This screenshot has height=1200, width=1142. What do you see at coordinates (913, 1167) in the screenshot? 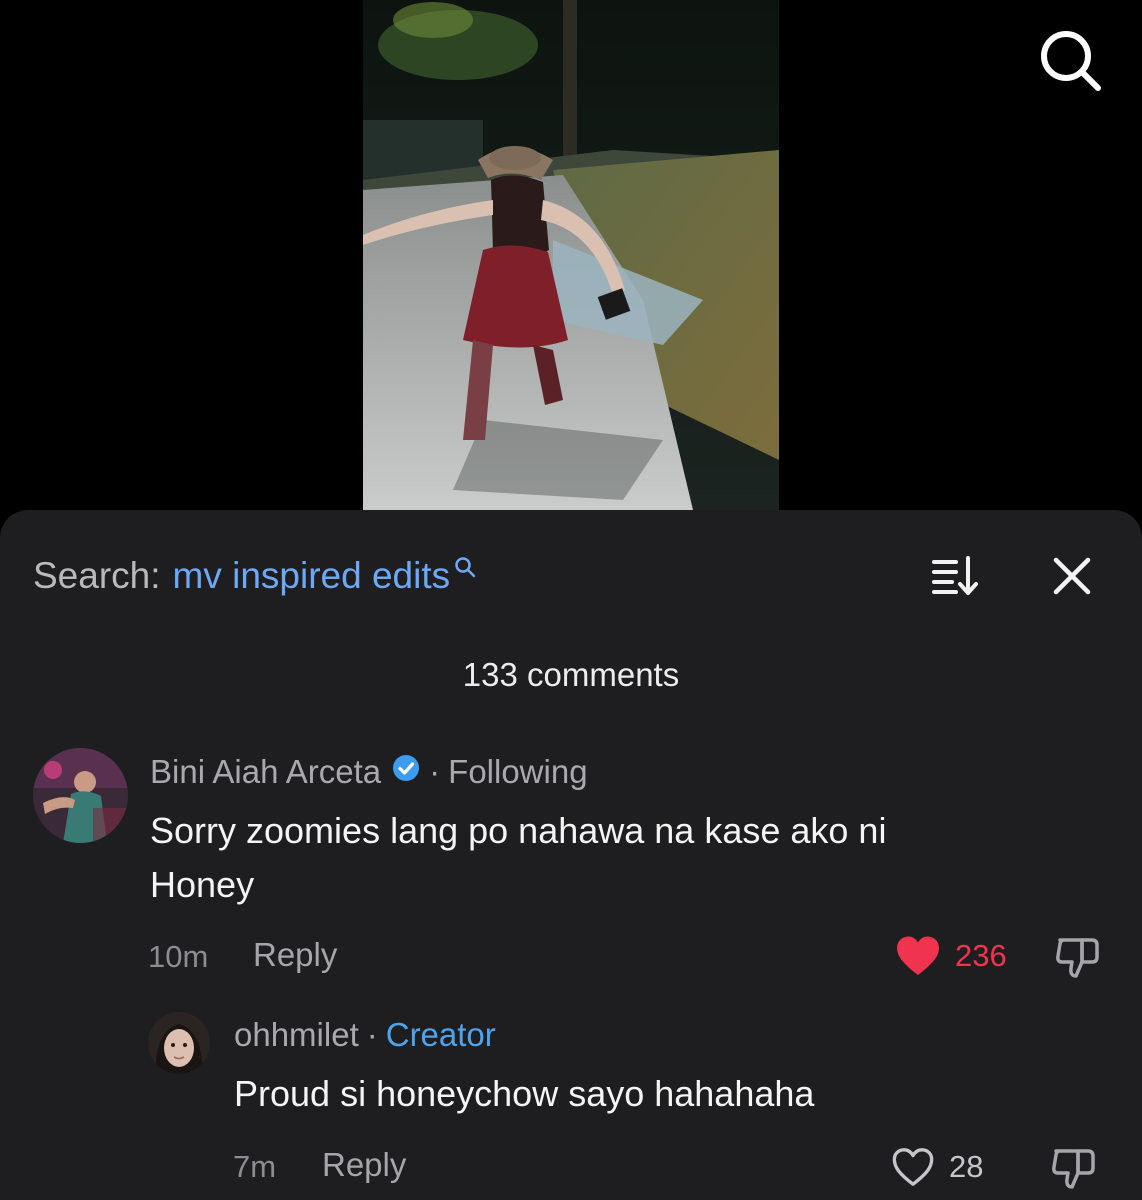
I see `heart-outline-icon` at bounding box center [913, 1167].